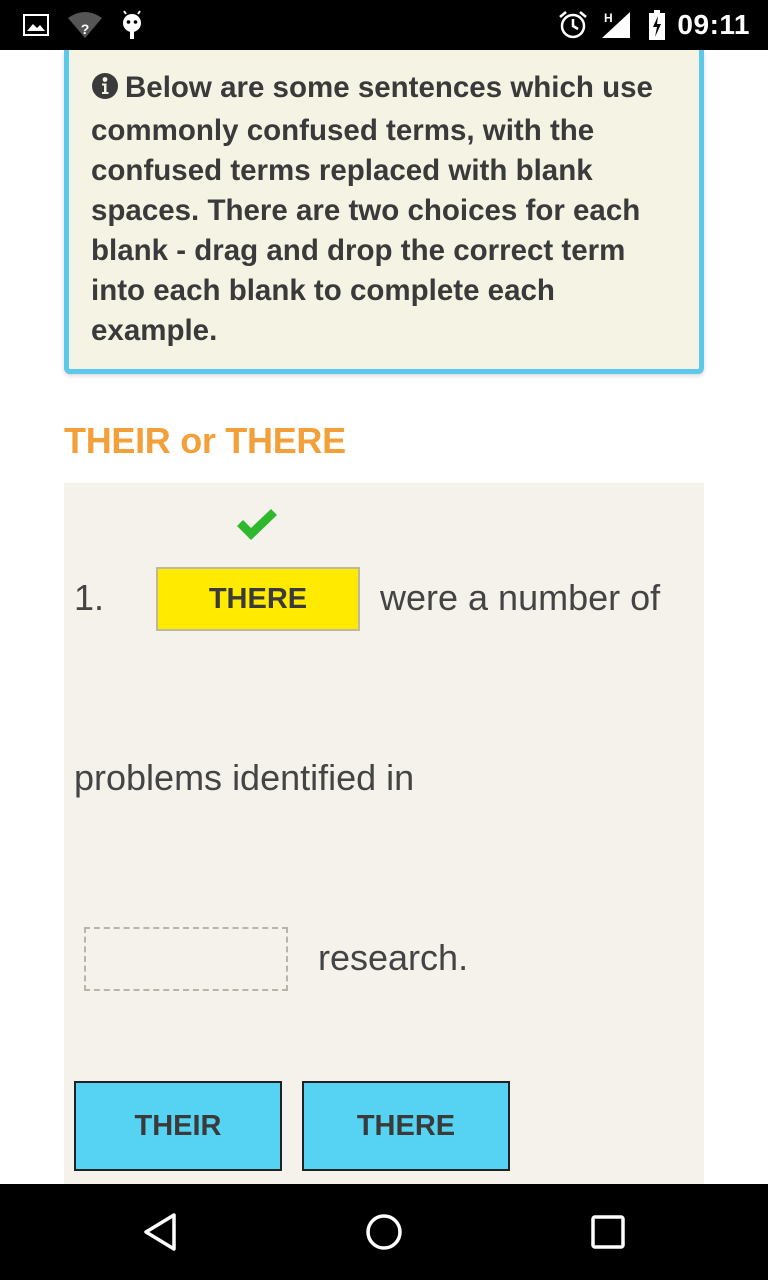  I want to click on info-circle-icon, so click(105, 91).